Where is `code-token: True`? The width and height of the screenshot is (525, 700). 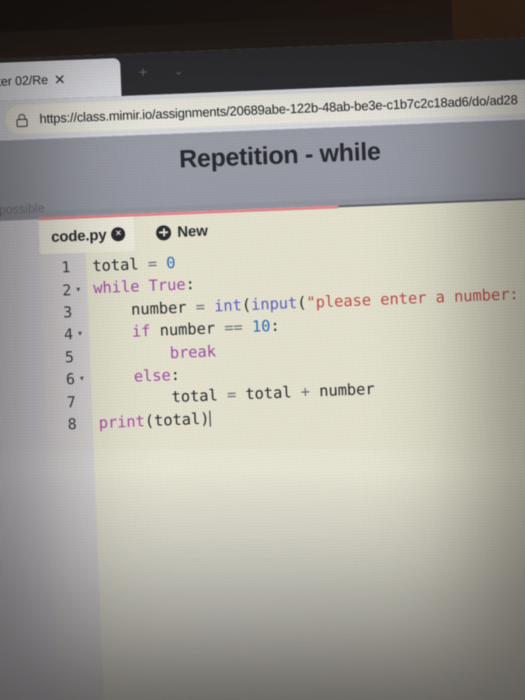 code-token: True is located at coordinates (167, 285).